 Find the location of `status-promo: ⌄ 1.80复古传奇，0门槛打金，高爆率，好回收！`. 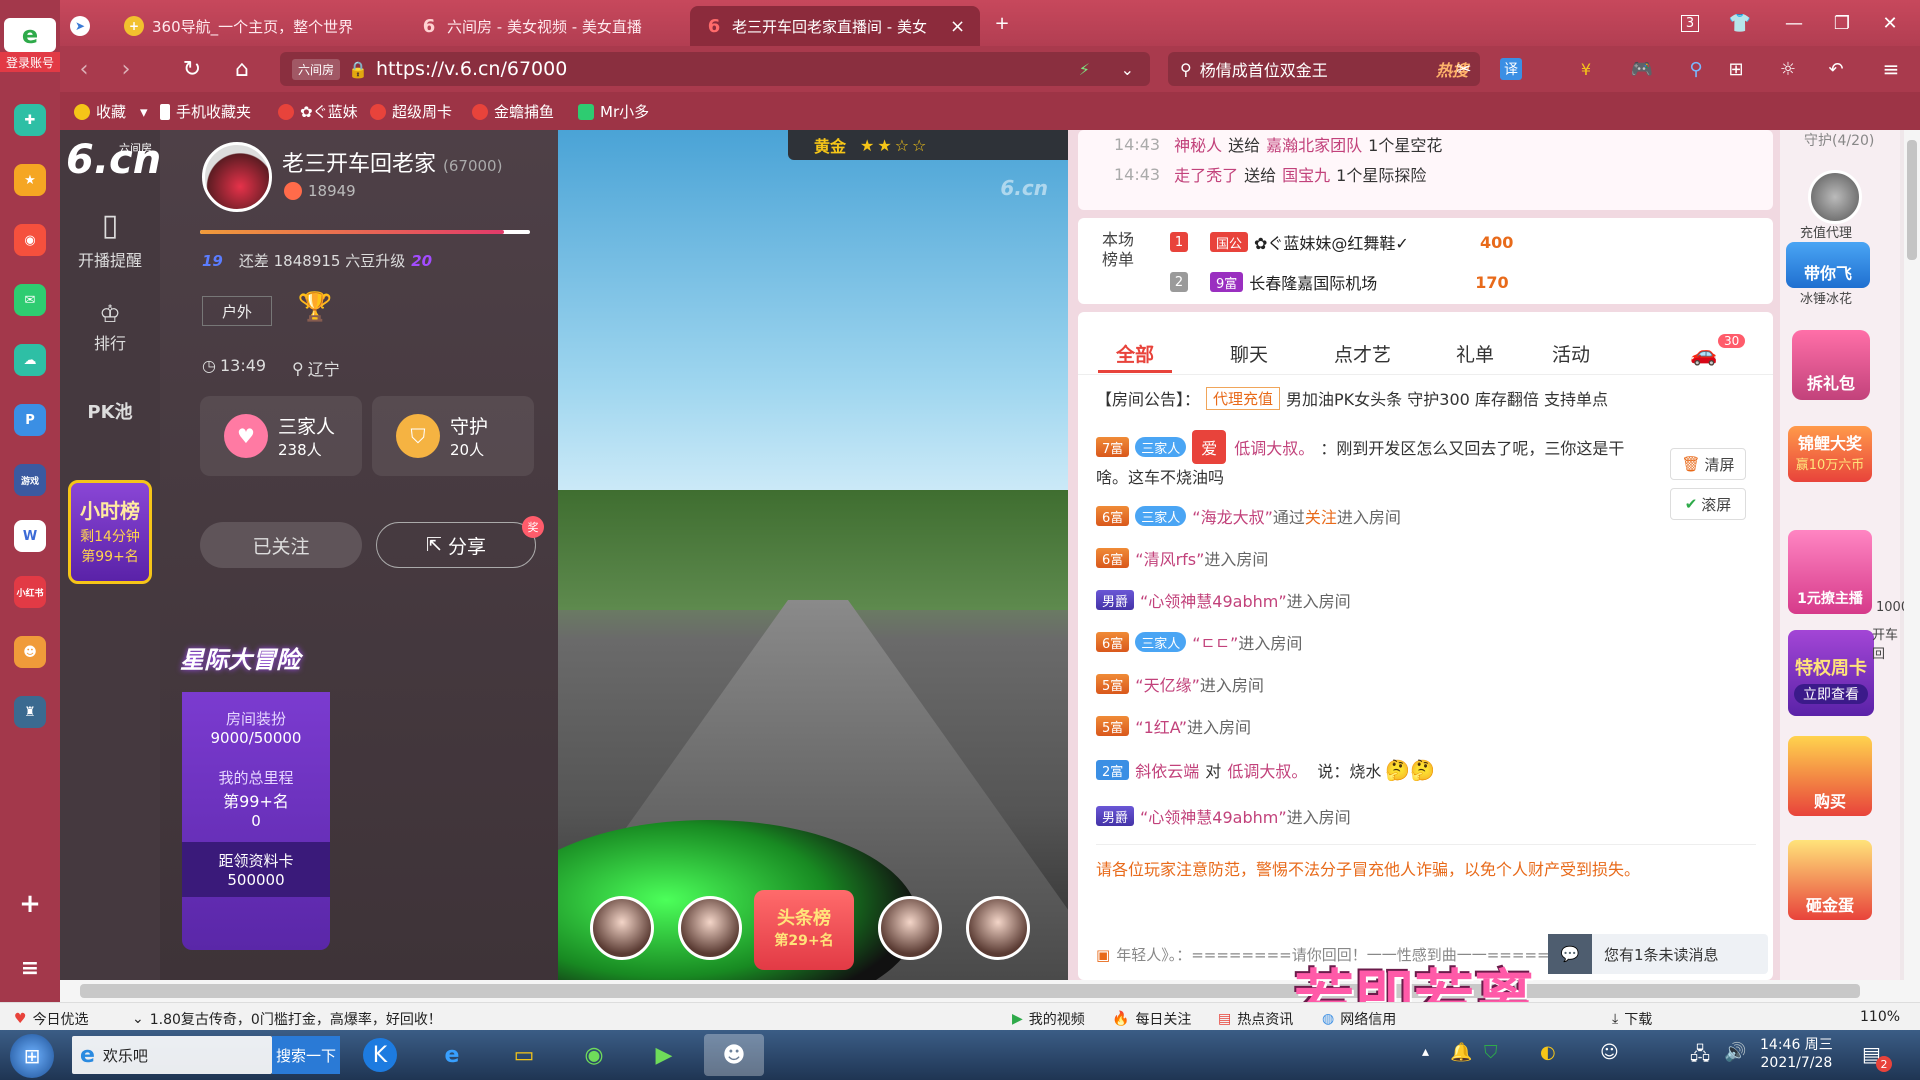

status-promo: ⌄ 1.80复古传奇，0门槛打金，高爆率，好回收！ is located at coordinates (287, 1019).